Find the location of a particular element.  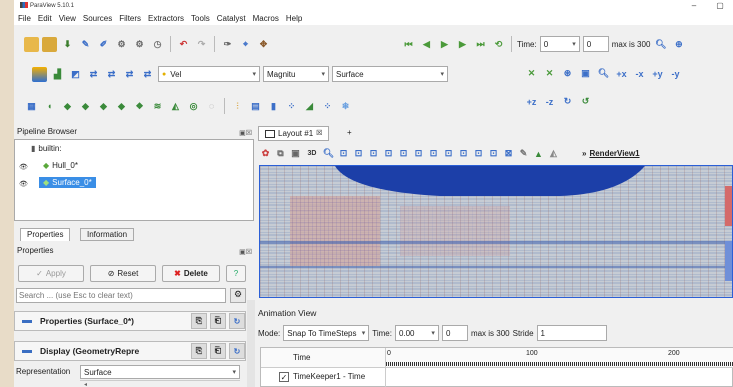

add-layout-button: + is located at coordinates (349, 133).